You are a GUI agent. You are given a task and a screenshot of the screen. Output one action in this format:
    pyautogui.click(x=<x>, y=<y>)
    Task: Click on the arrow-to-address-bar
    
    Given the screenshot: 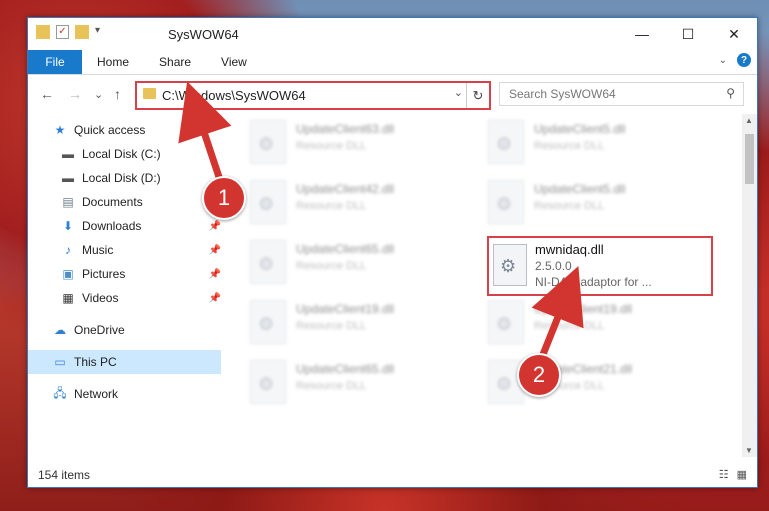 What is the action you would take?
    pyautogui.click(x=205, y=134)
    